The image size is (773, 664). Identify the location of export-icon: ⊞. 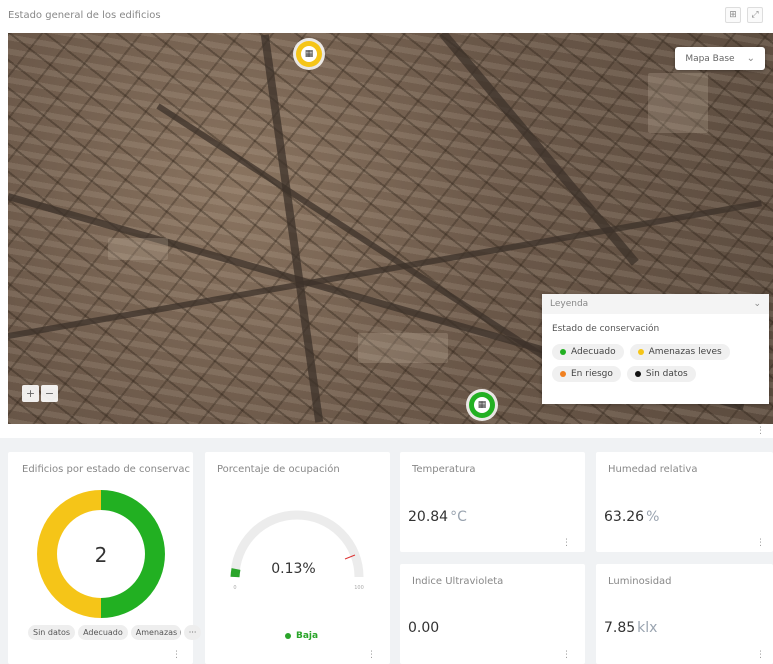
(733, 15).